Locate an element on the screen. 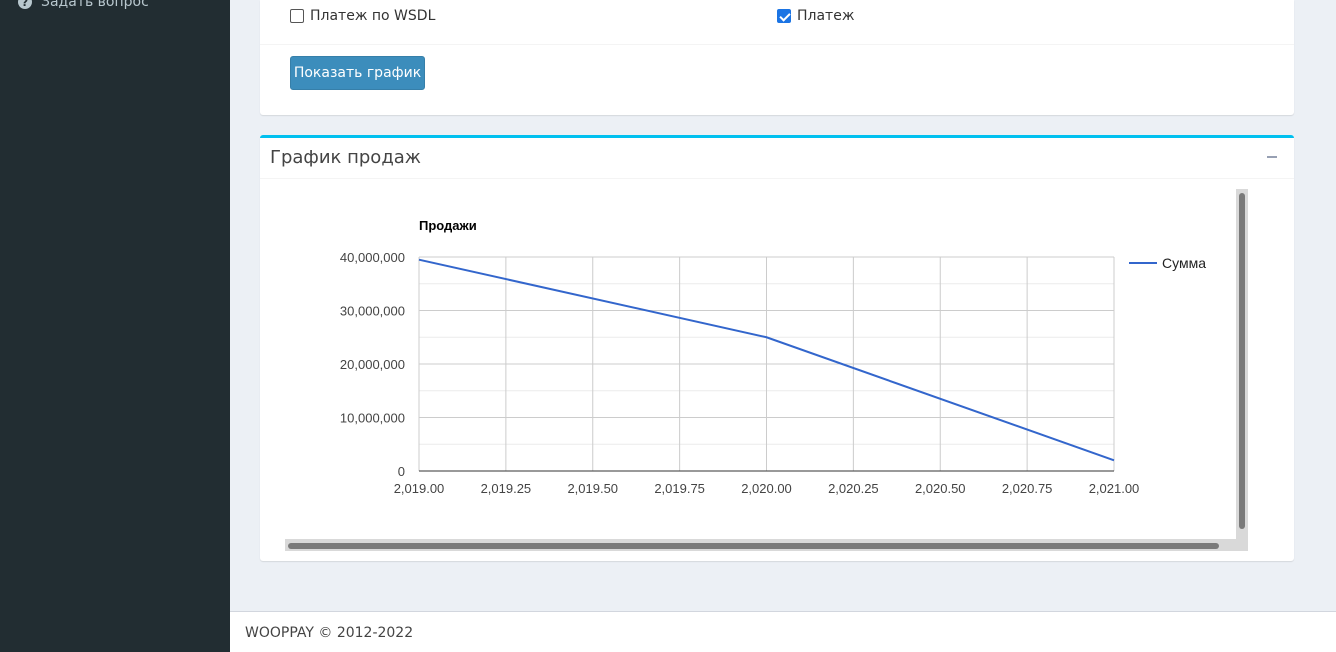  y-tick-label: 20,000,000 is located at coordinates (372, 364).